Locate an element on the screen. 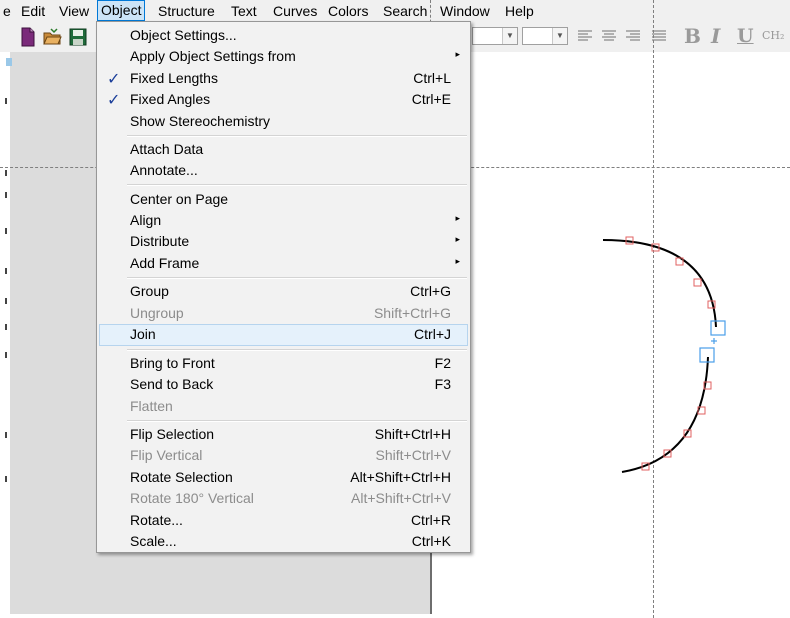 Image resolution: width=790 pixels, height=618 pixels. menu-item-add-frame: Add Frame ▸ is located at coordinates (283, 263).